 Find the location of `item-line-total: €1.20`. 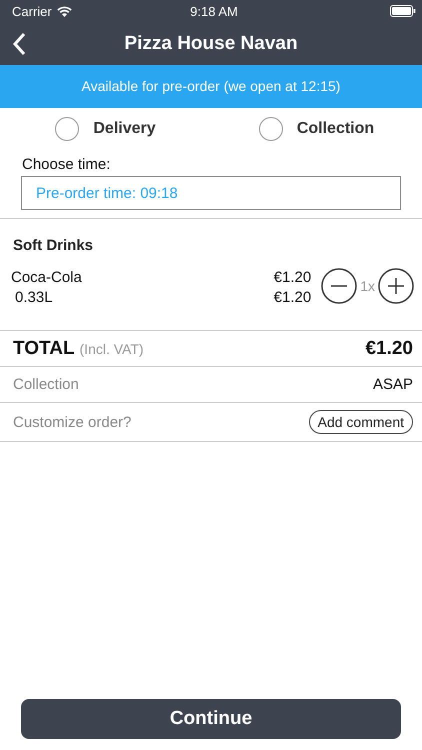

item-line-total: €1.20 is located at coordinates (293, 298).